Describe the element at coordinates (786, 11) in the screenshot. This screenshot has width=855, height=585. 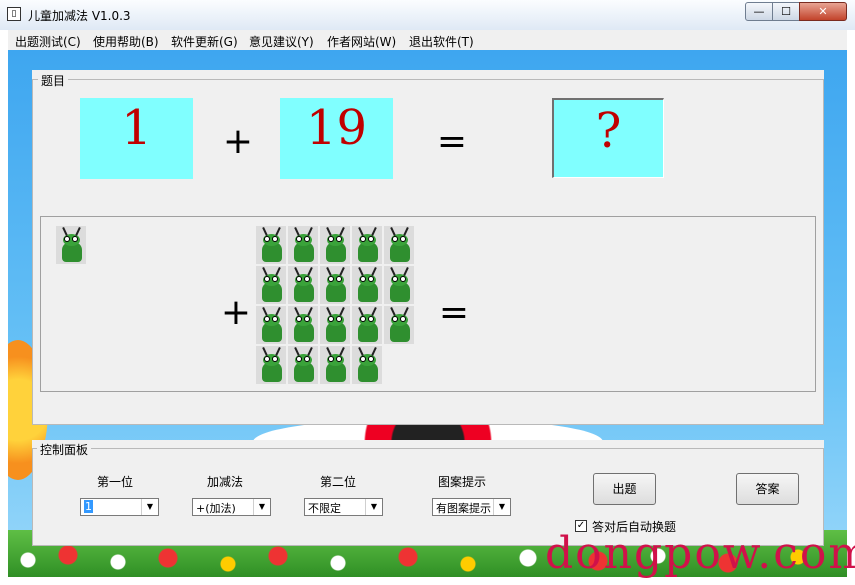
I see `maximize-button: ☐` at that location.